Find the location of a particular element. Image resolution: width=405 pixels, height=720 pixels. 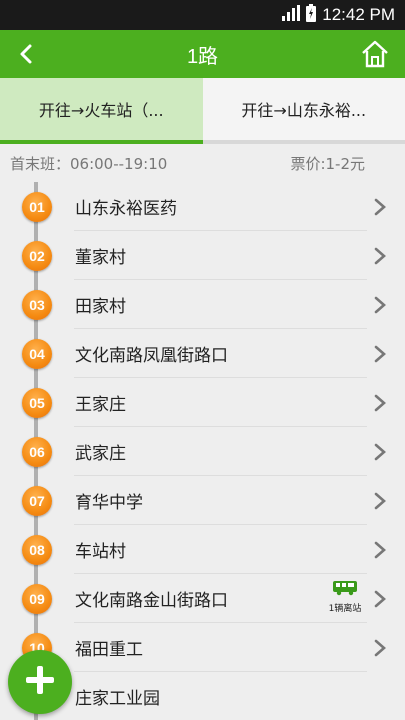

stop-name: 文化南路凤凰街路口 is located at coordinates (151, 356).